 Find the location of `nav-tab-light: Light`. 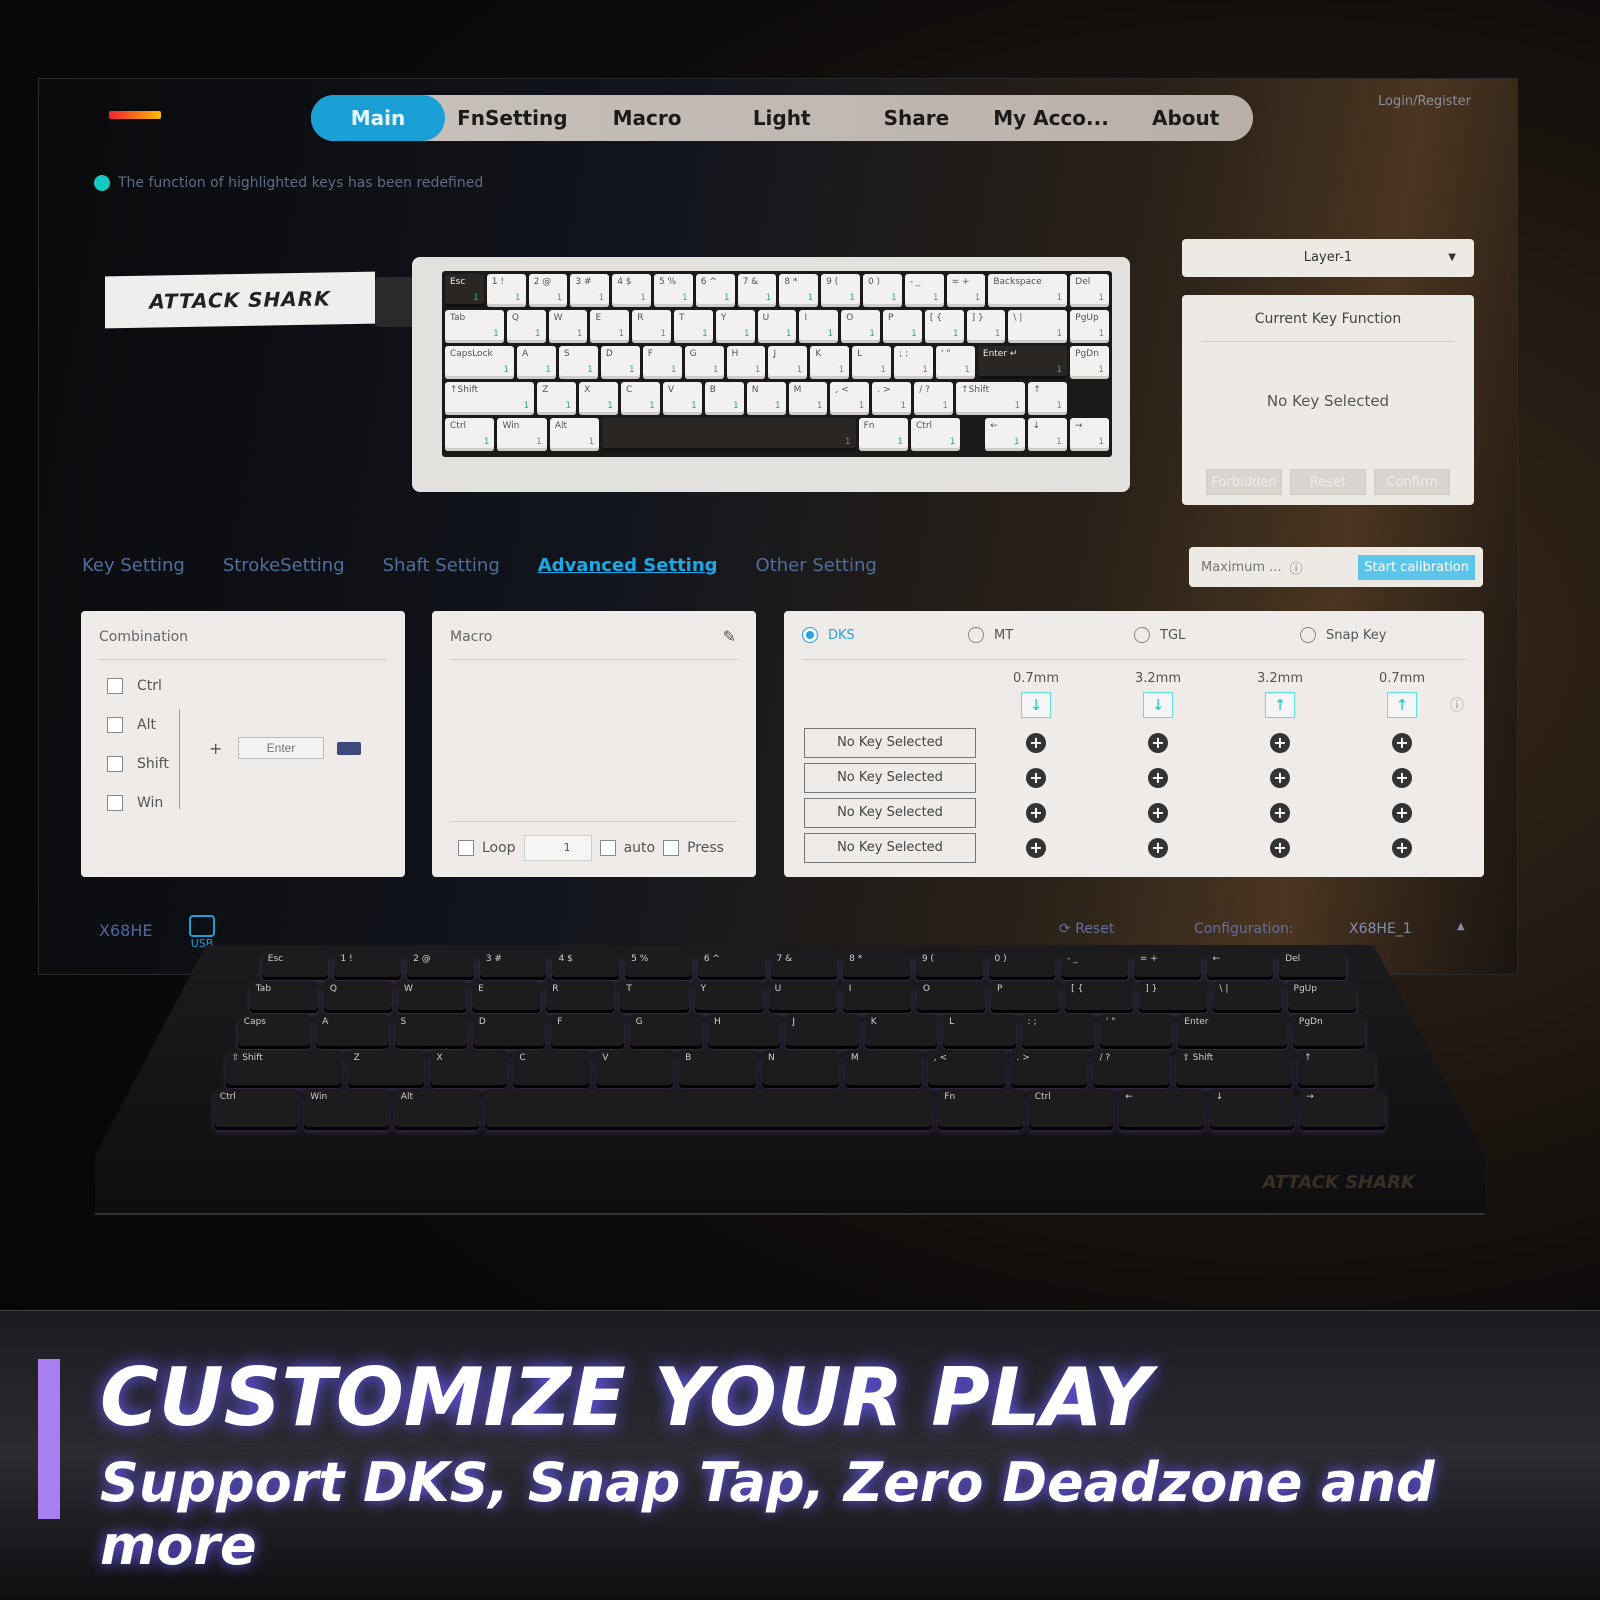

nav-tab-light: Light is located at coordinates (781, 118).